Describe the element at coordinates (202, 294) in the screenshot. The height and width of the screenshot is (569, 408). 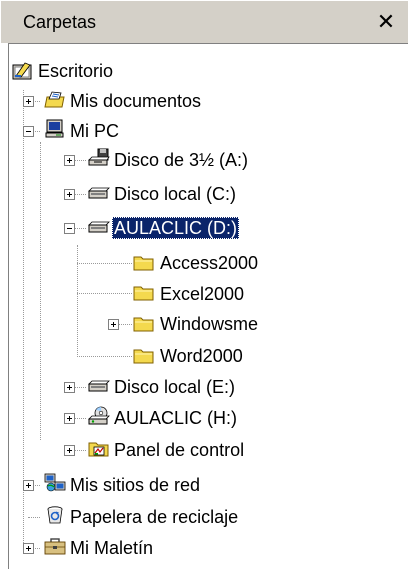
I see `tree-label: Excel2000` at that location.